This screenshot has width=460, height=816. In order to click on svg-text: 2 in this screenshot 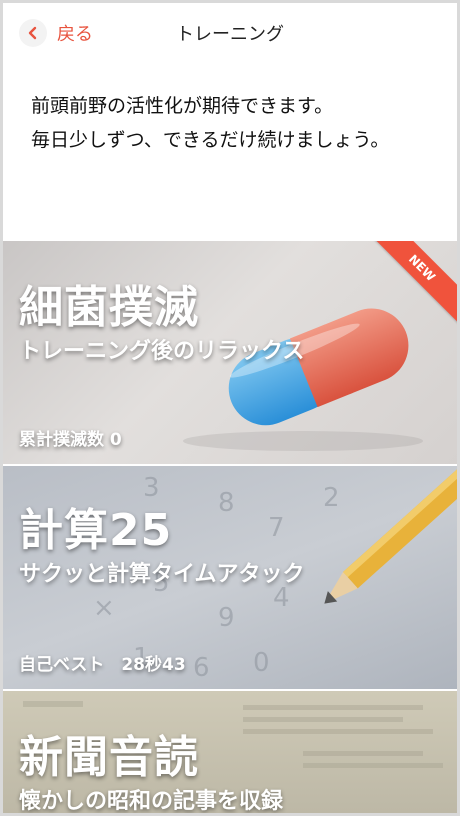, I will do `click(331, 498)`.